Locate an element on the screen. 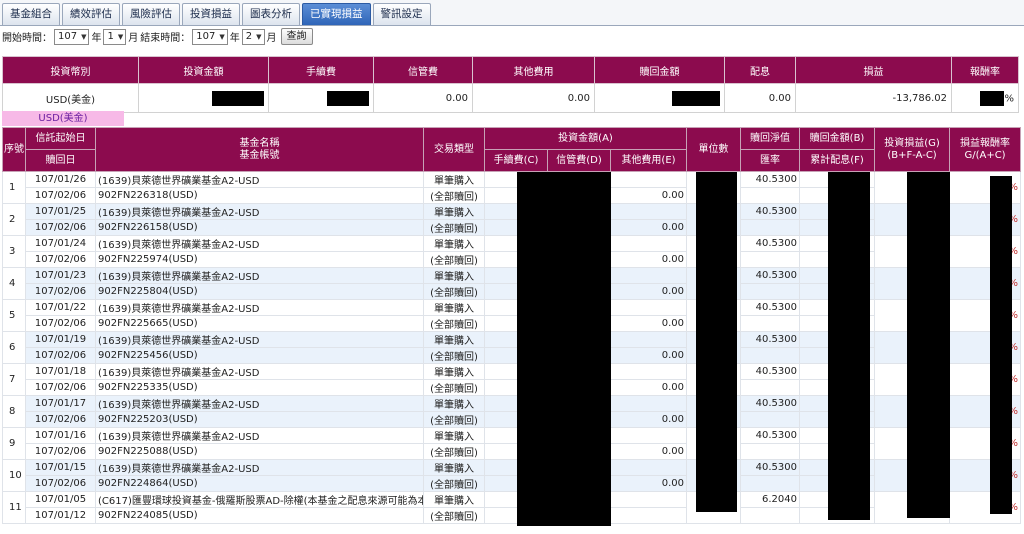 The width and height of the screenshot is (1024, 534). percent-sign: % is located at coordinates (1009, 98).